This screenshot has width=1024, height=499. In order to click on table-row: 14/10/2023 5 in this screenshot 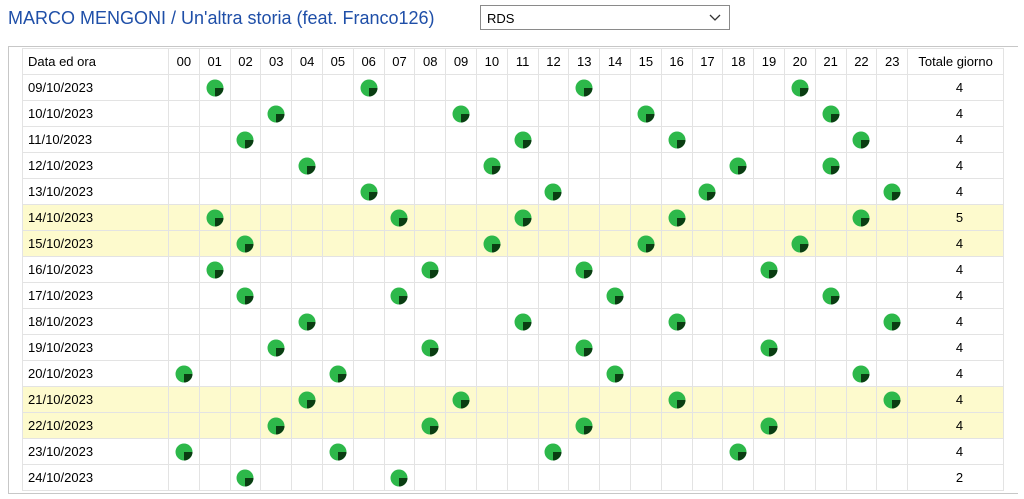, I will do `click(513, 217)`.